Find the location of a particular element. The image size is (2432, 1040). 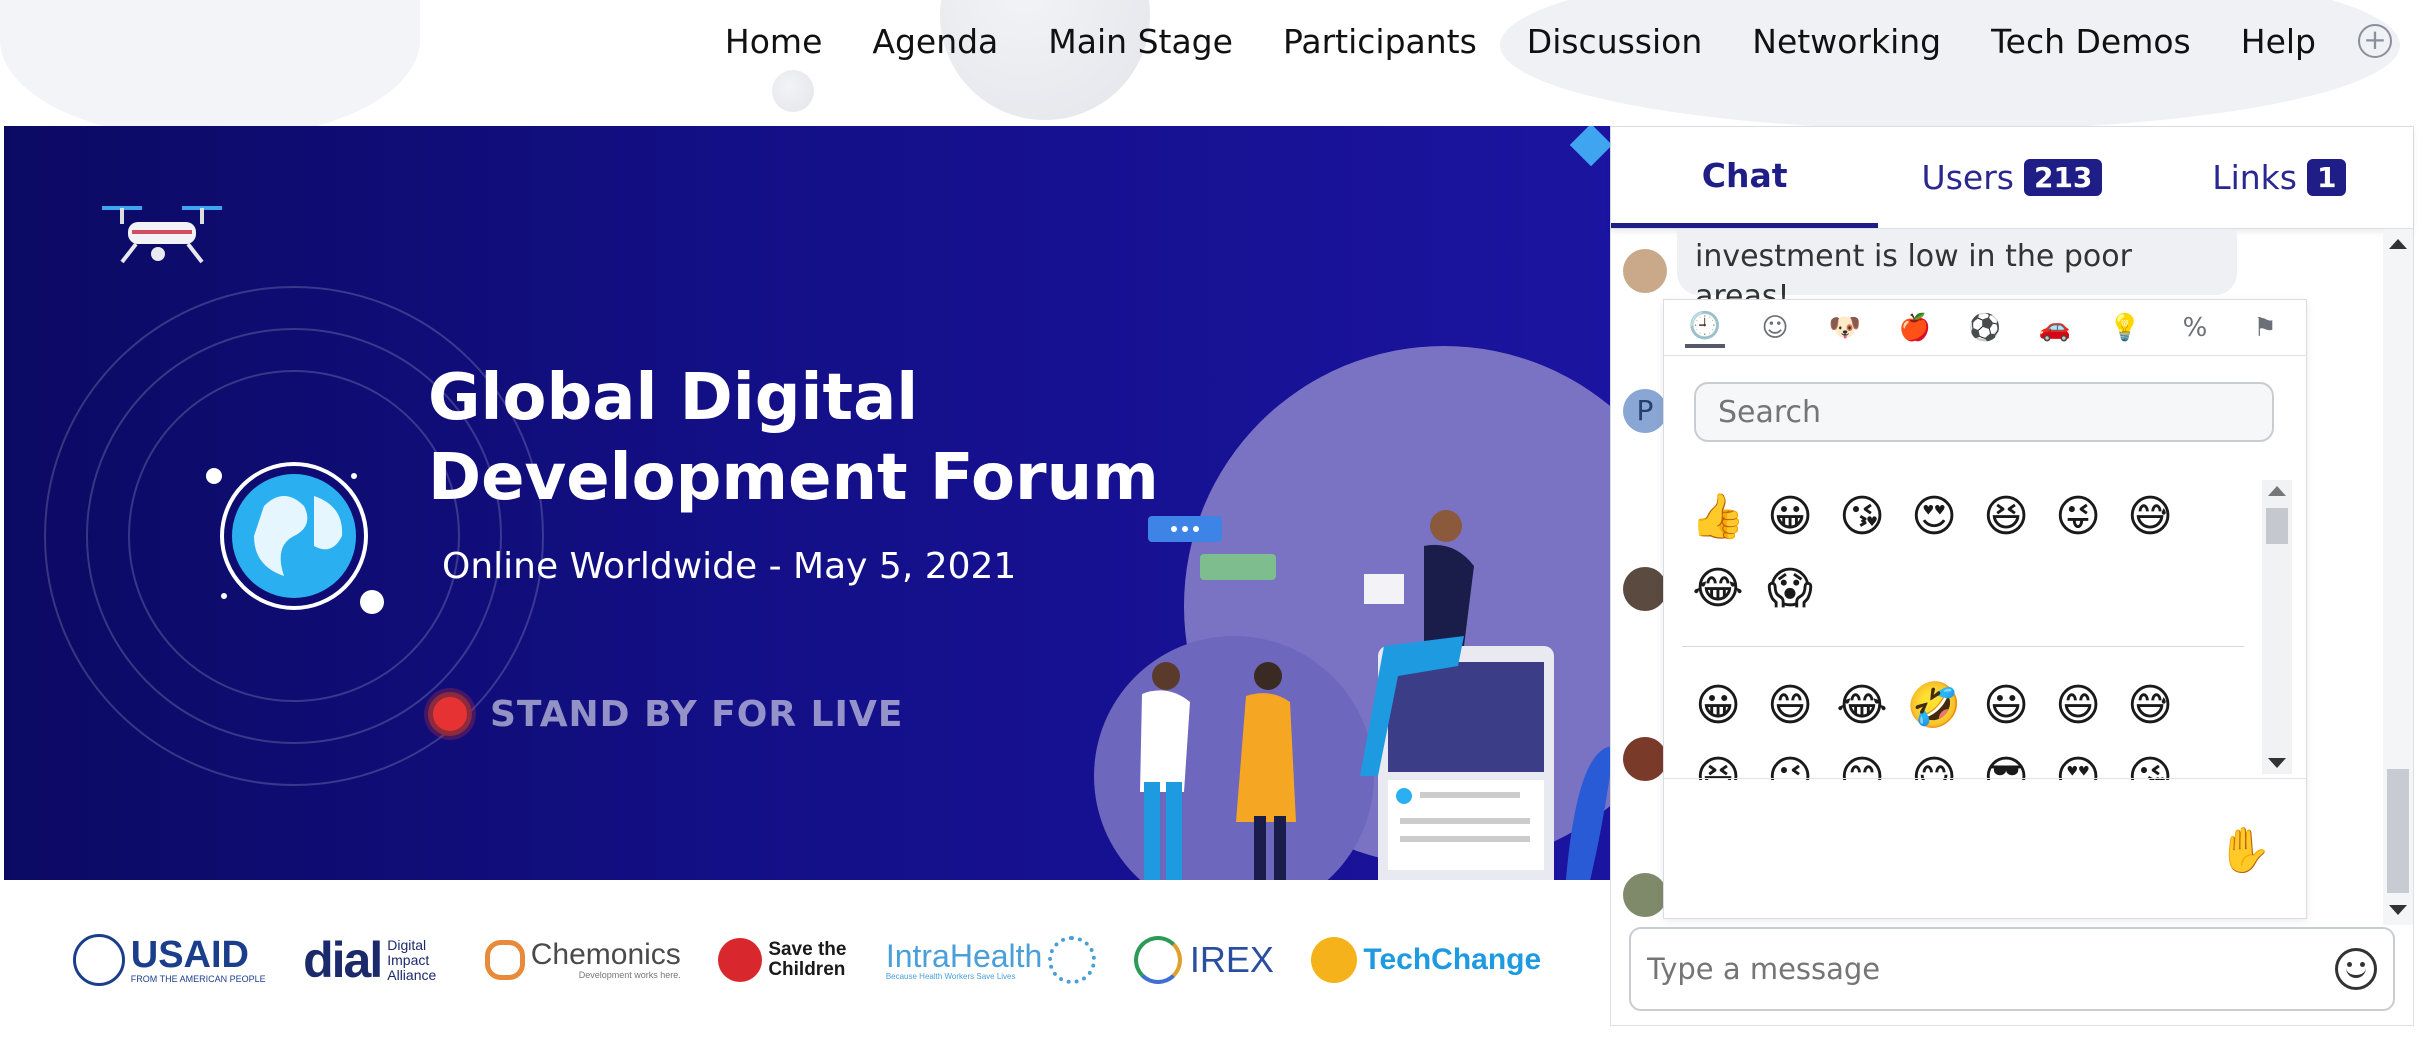

nav-networking: Networking is located at coordinates (1846, 41).